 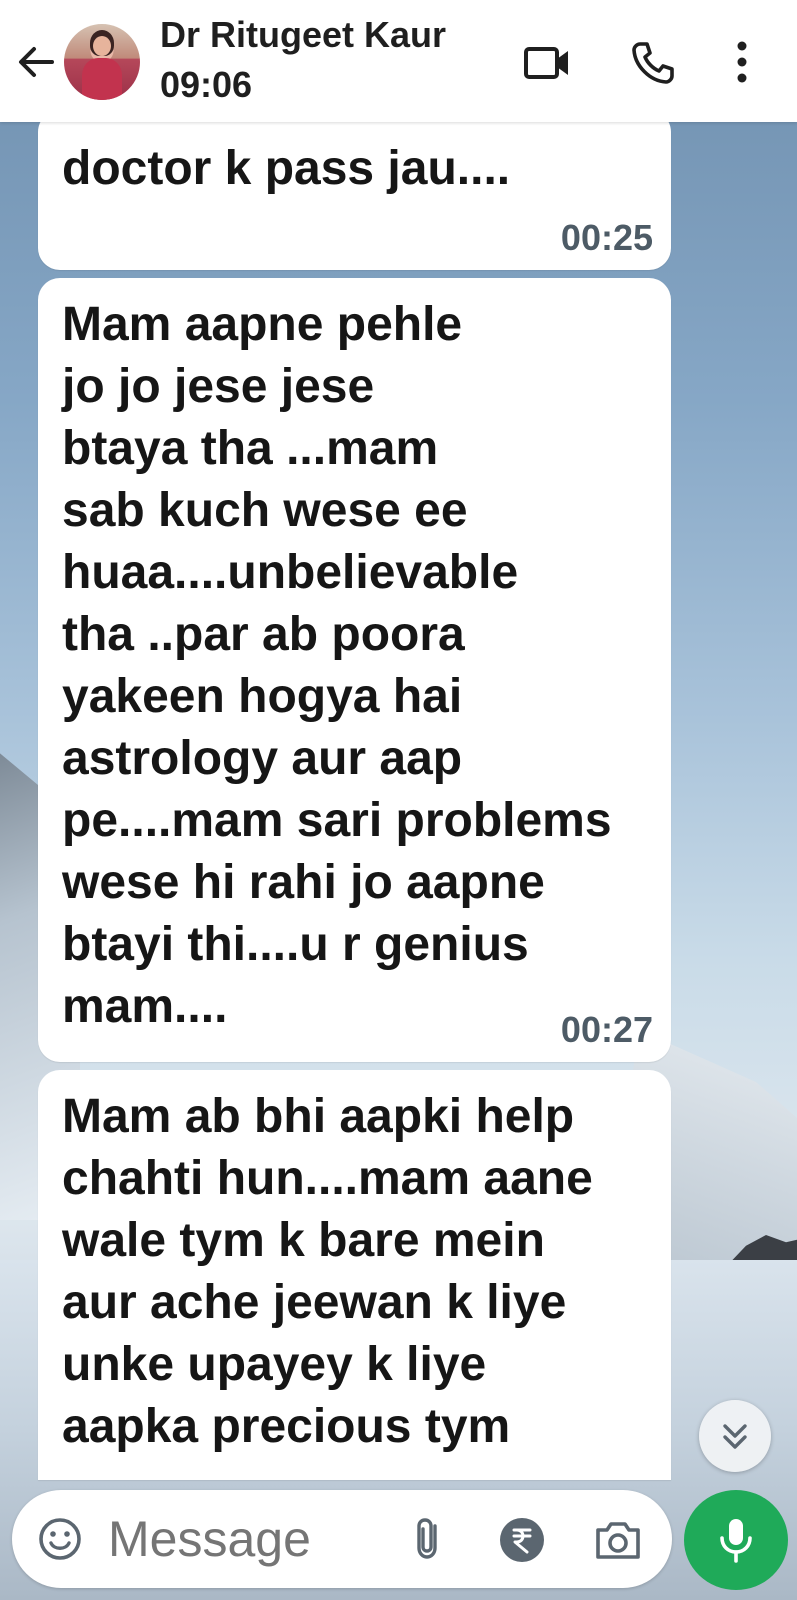 What do you see at coordinates (606, 237) in the screenshot?
I see `message-time: 00:25` at bounding box center [606, 237].